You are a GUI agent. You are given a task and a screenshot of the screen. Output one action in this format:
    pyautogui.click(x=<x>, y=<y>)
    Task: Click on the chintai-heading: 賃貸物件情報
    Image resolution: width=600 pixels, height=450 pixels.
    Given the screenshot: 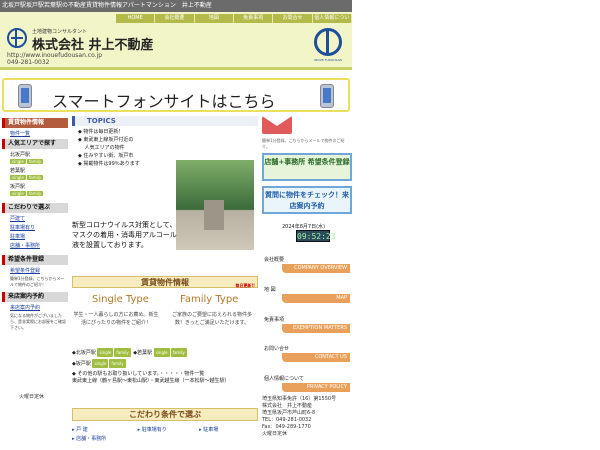 What is the action you would take?
    pyautogui.click(x=165, y=282)
    